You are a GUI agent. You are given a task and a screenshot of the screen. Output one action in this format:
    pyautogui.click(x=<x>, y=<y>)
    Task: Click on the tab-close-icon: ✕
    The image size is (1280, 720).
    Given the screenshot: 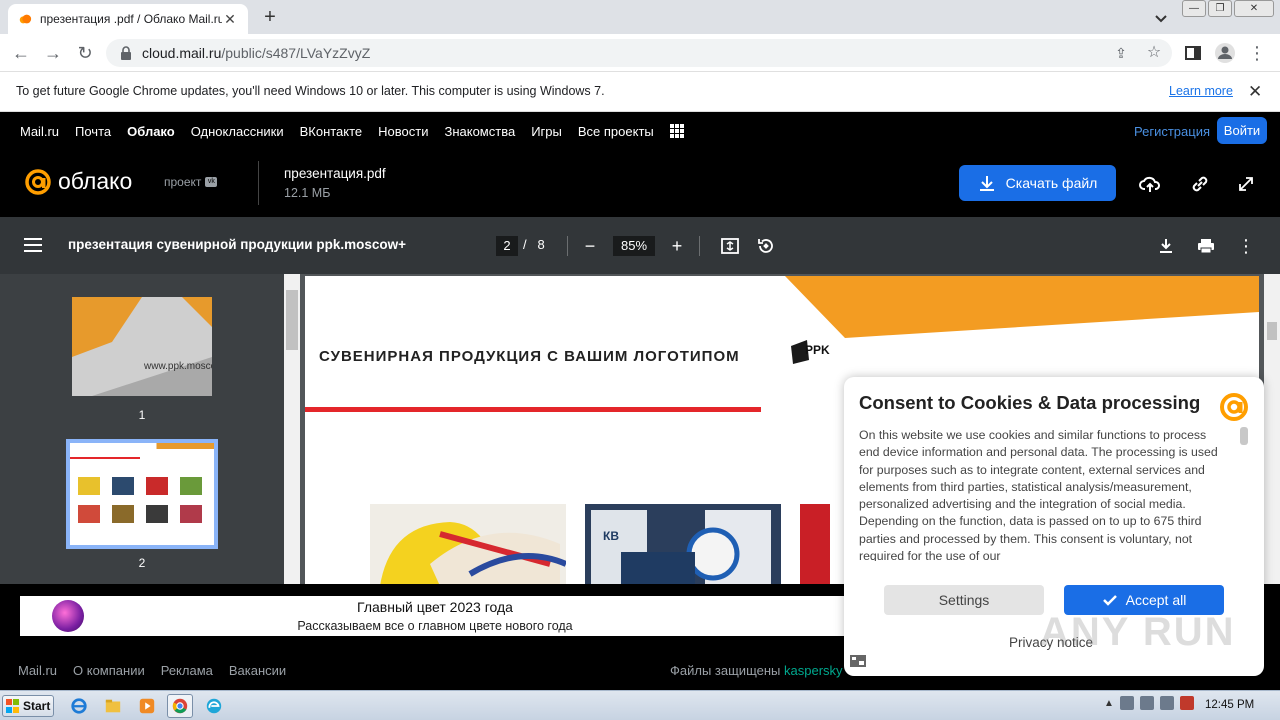 What is the action you would take?
    pyautogui.click(x=230, y=19)
    